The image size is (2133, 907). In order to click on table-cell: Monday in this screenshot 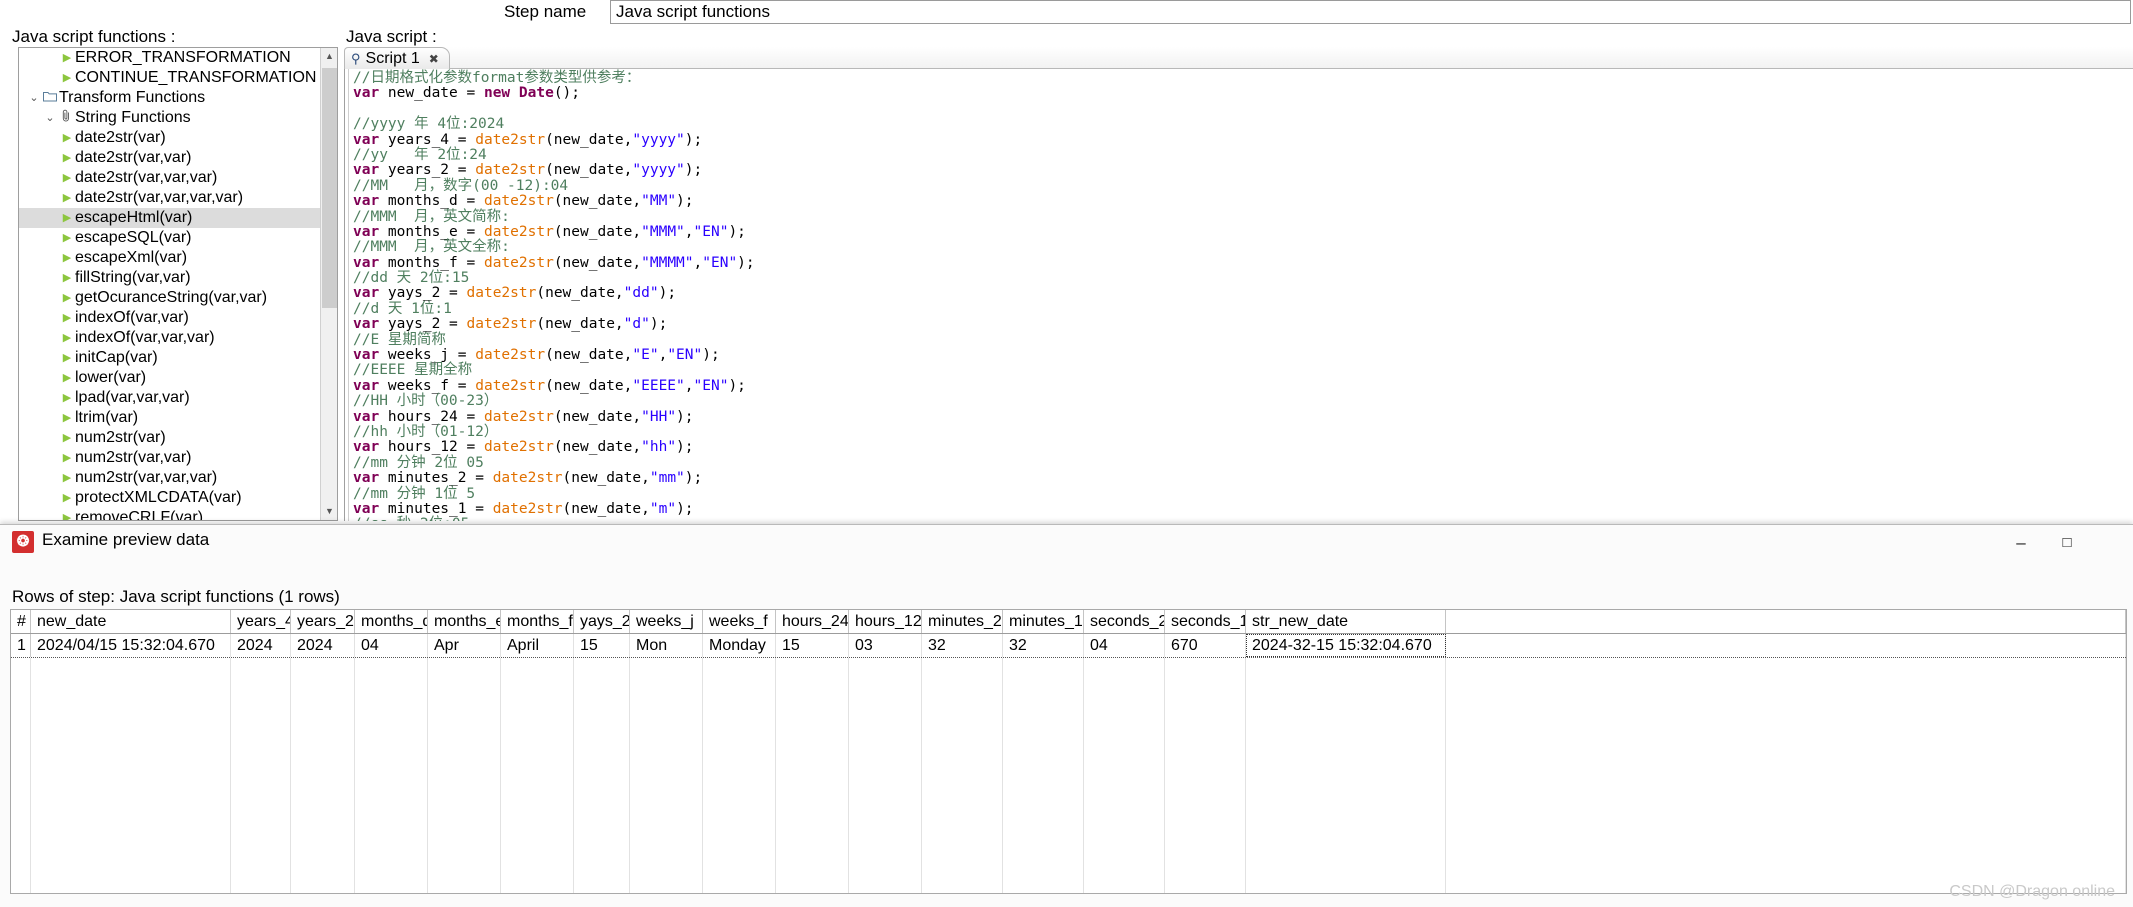, I will do `click(739, 645)`.